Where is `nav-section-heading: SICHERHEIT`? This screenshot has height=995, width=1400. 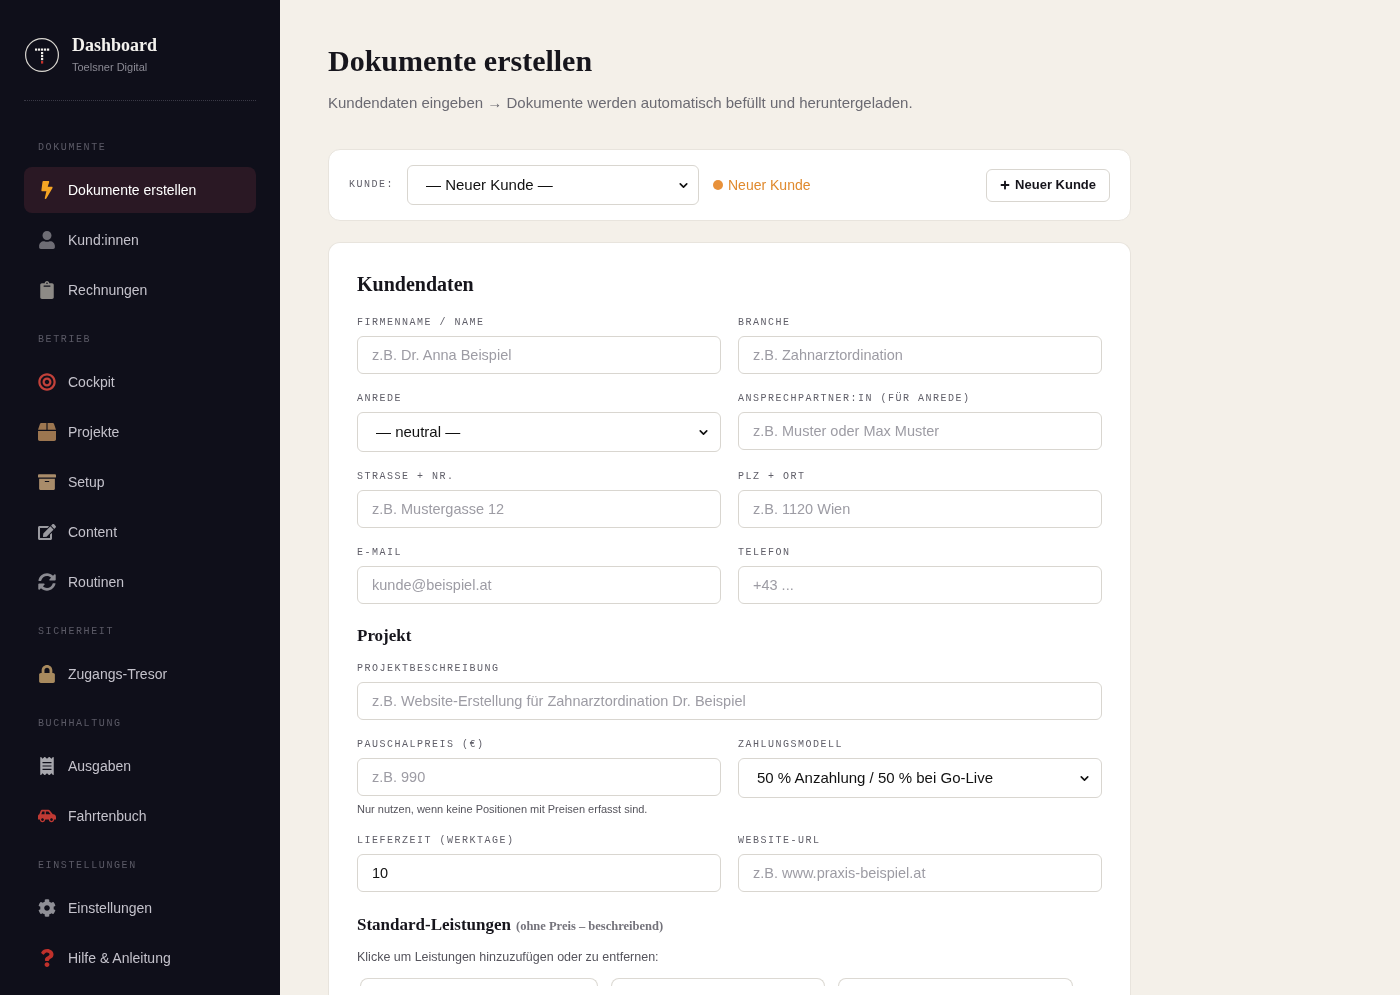
nav-section-heading: SICHERHEIT is located at coordinates (76, 632).